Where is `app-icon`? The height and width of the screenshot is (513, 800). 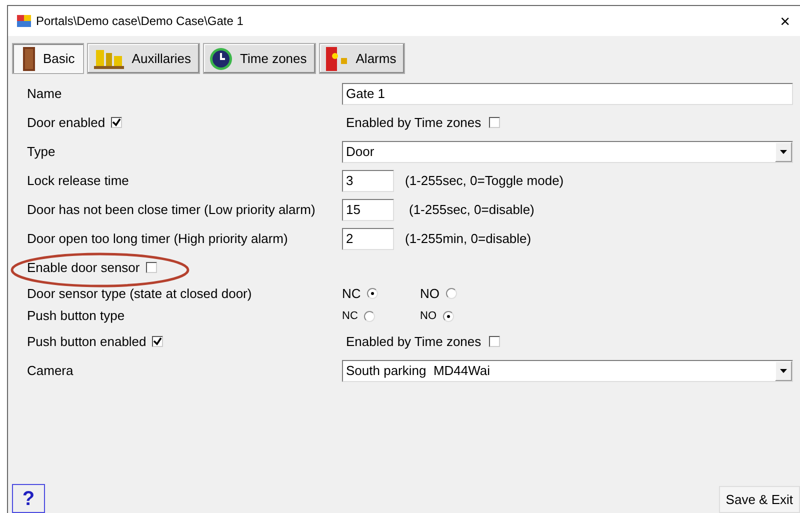
app-icon is located at coordinates (24, 21).